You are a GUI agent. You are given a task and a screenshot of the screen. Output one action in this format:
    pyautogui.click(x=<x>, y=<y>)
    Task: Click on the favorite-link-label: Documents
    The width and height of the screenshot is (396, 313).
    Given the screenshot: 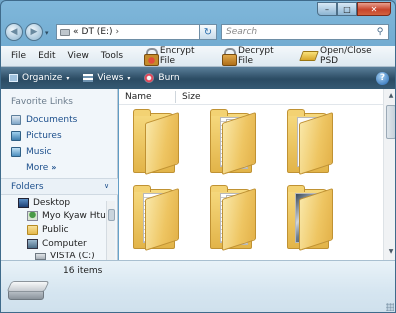 What is the action you would take?
    pyautogui.click(x=52, y=120)
    